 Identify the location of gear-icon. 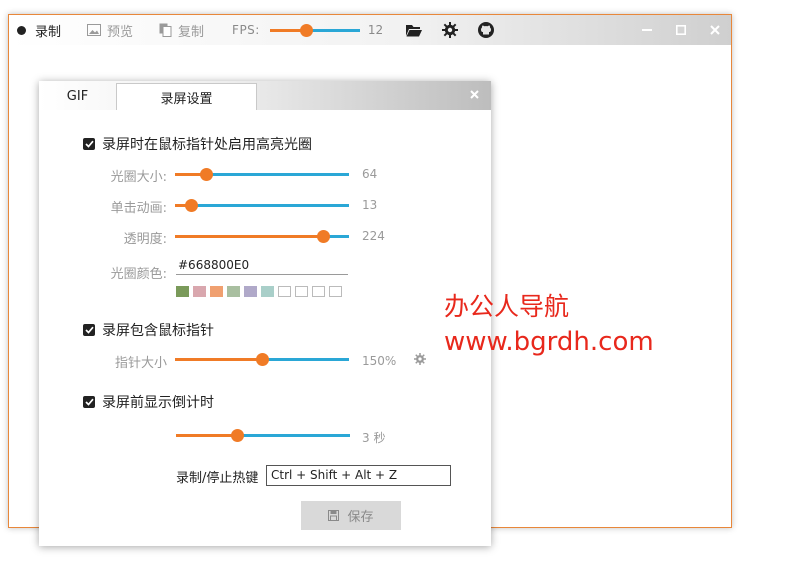
(450, 30).